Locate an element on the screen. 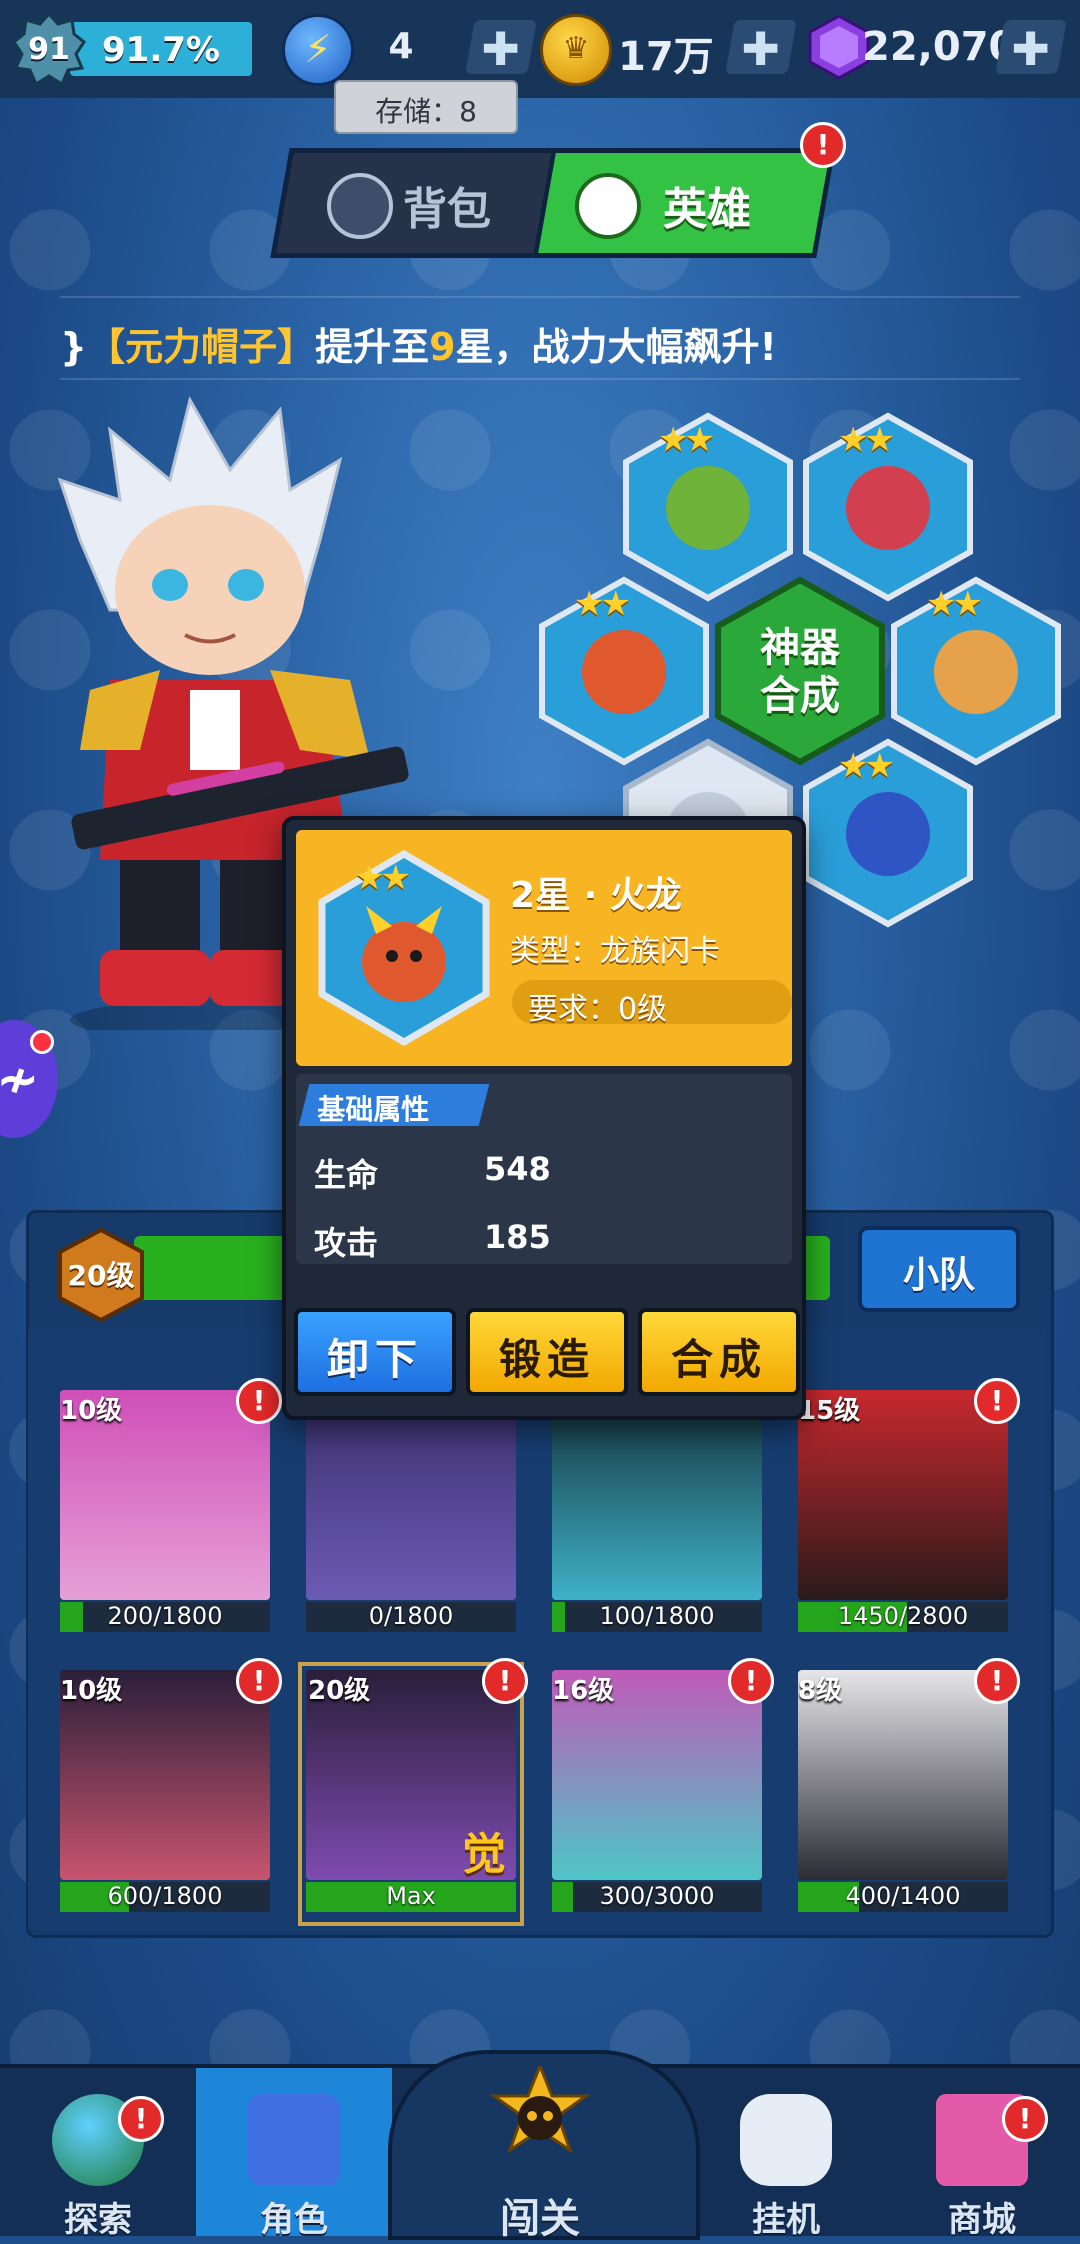 This screenshot has width=1080, height=2244. energy-value: 4 is located at coordinates (401, 46).